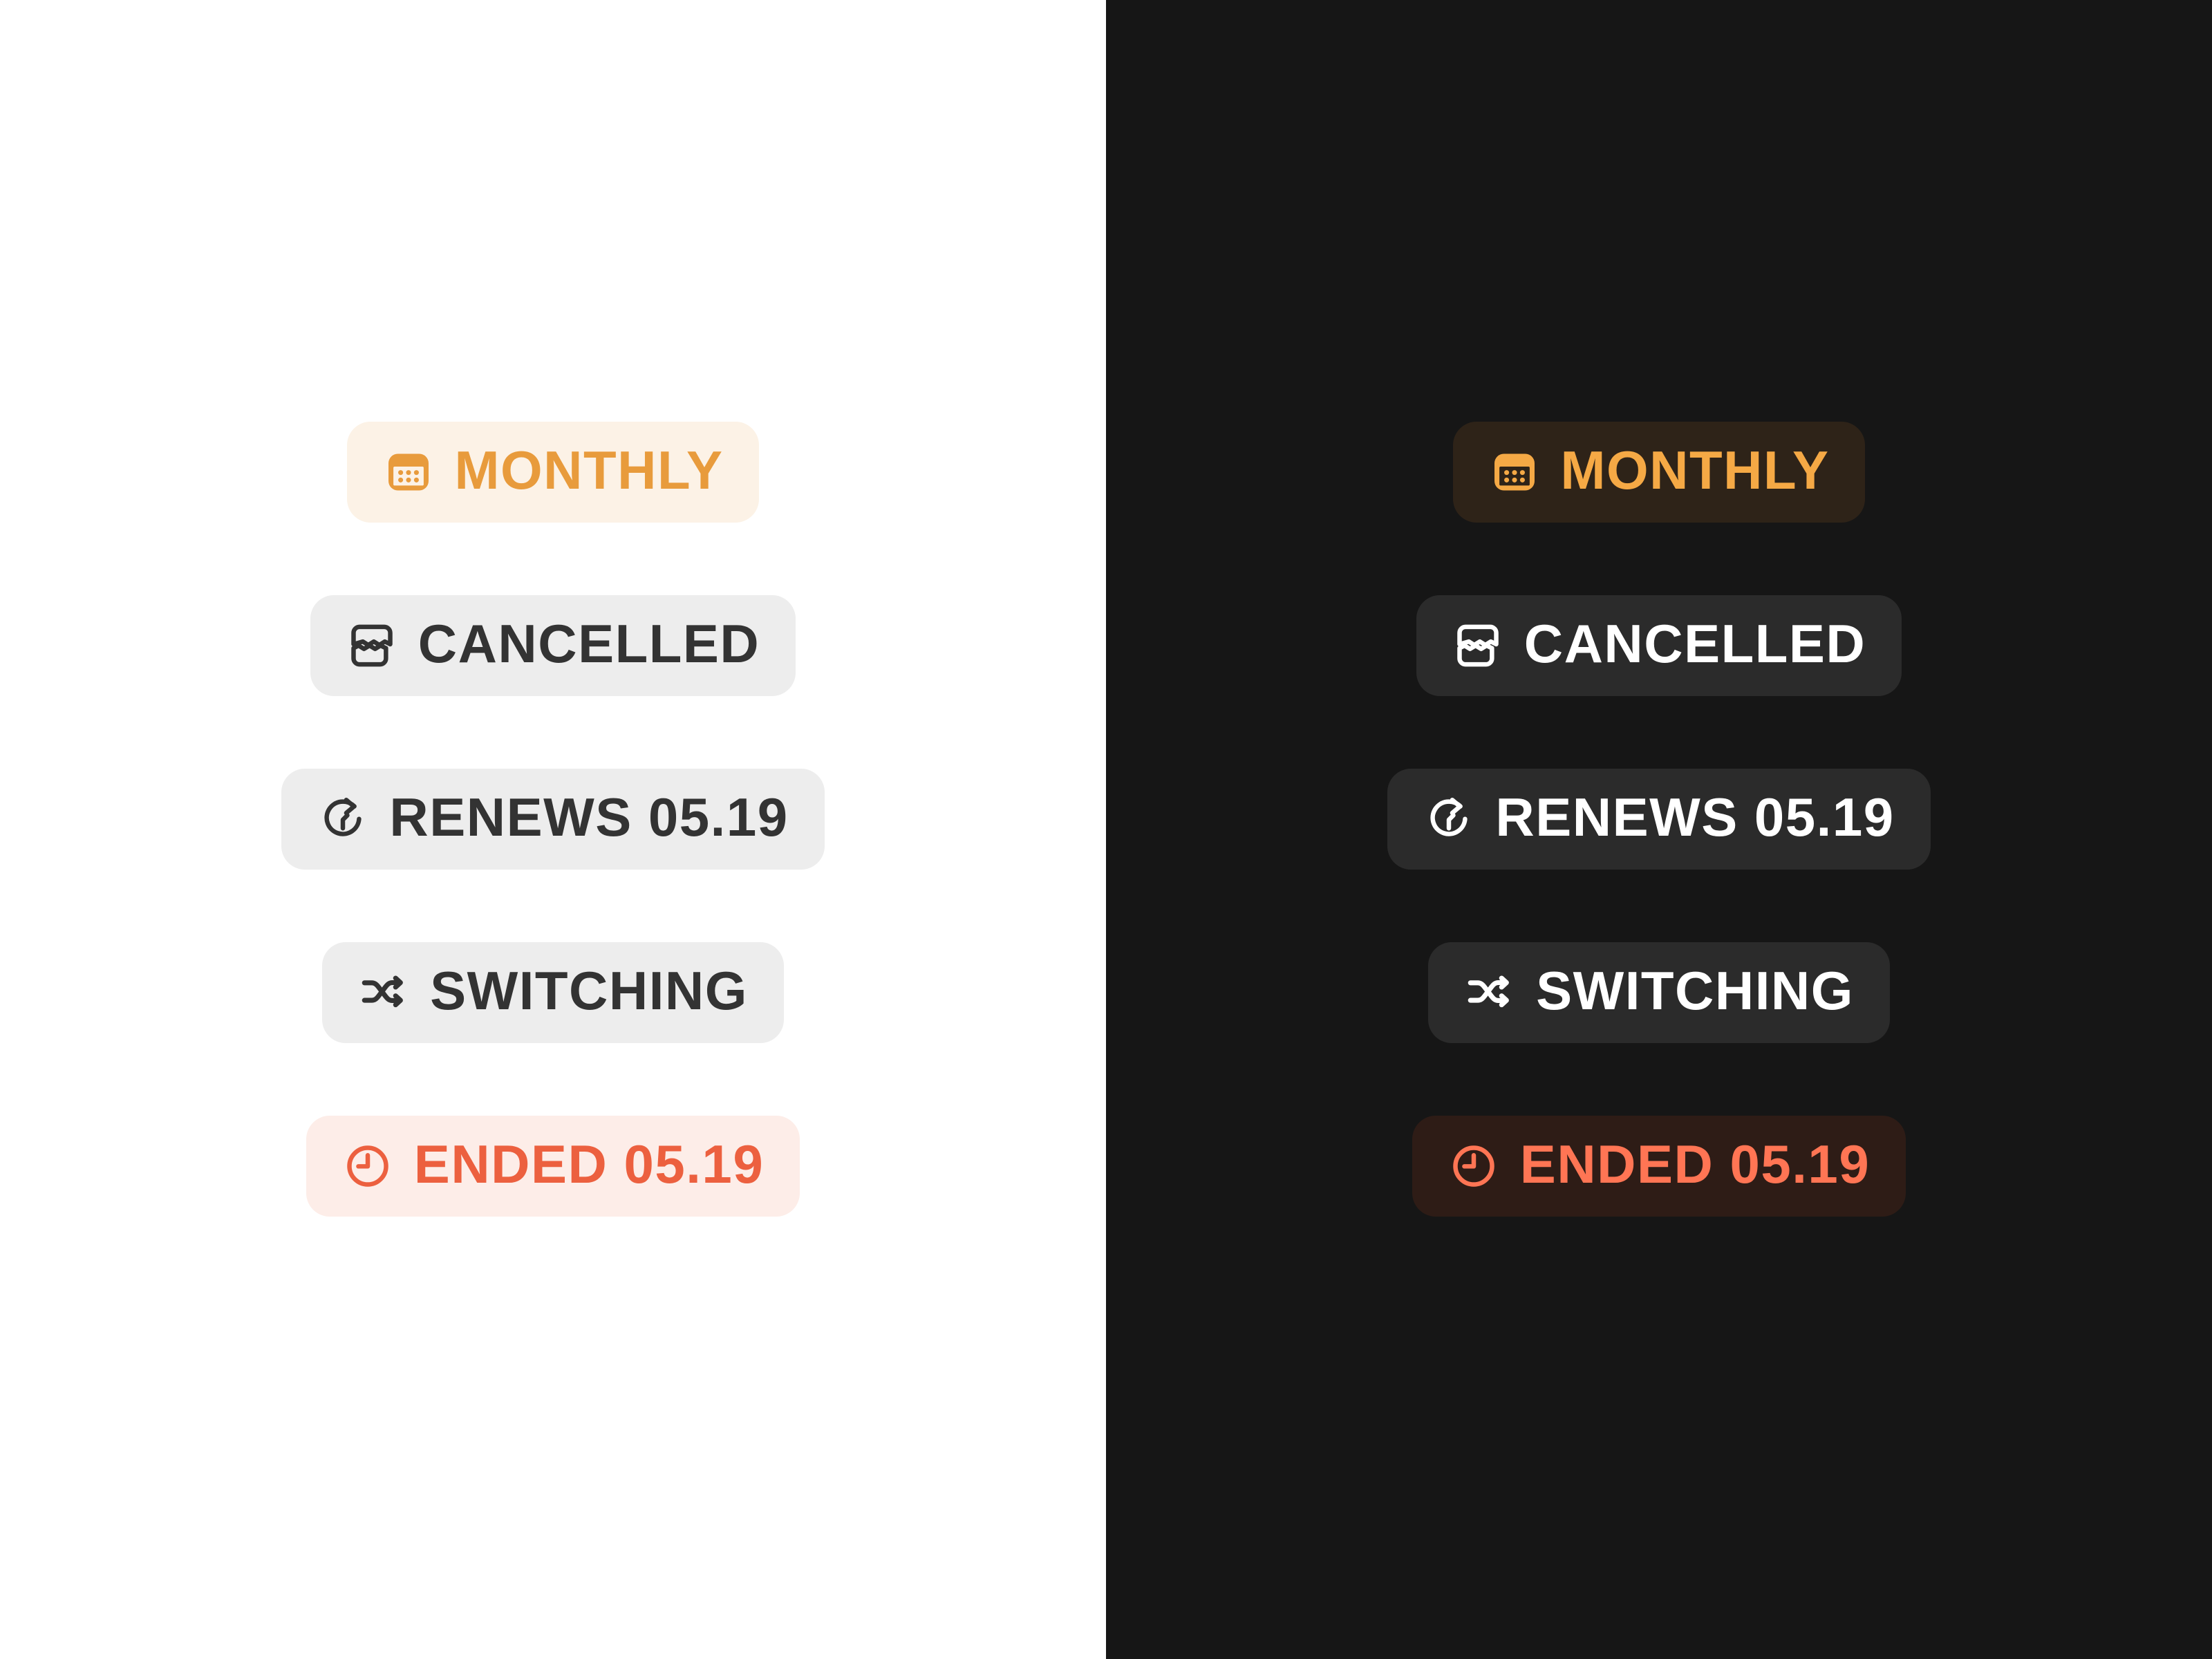 The image size is (2212, 1659). I want to click on badge-monthly-dark: MONTHLY, so click(1659, 473).